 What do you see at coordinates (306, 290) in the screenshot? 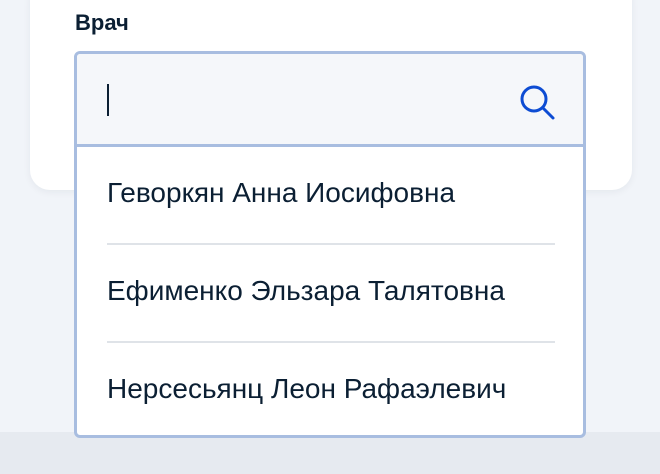
I see `doctor-option-label: Ефименко Эльзара Талятовна` at bounding box center [306, 290].